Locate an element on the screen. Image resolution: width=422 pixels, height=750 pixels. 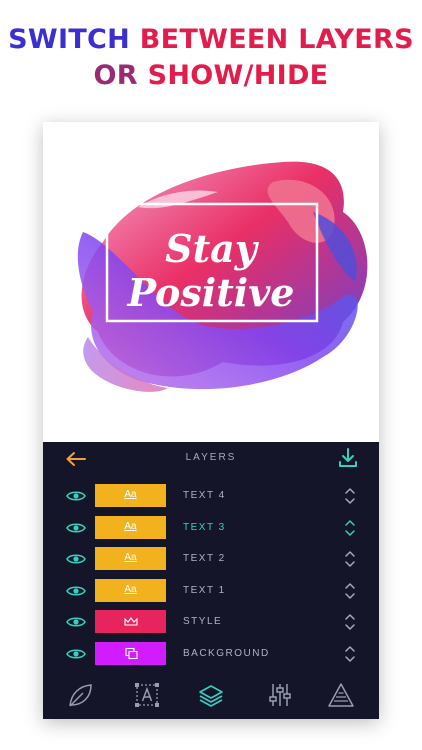
headline: SWITCH BETWEEN LAYERS OR SHOW/HIDE is located at coordinates (211, 58).